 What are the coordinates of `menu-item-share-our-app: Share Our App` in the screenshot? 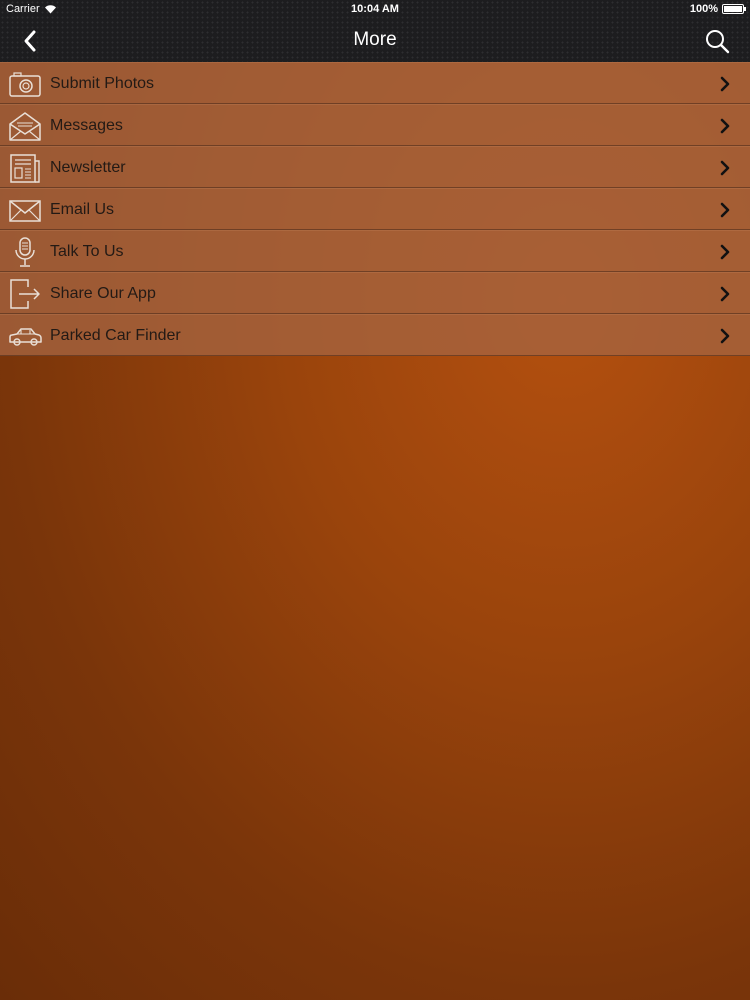 It's located at (375, 293).